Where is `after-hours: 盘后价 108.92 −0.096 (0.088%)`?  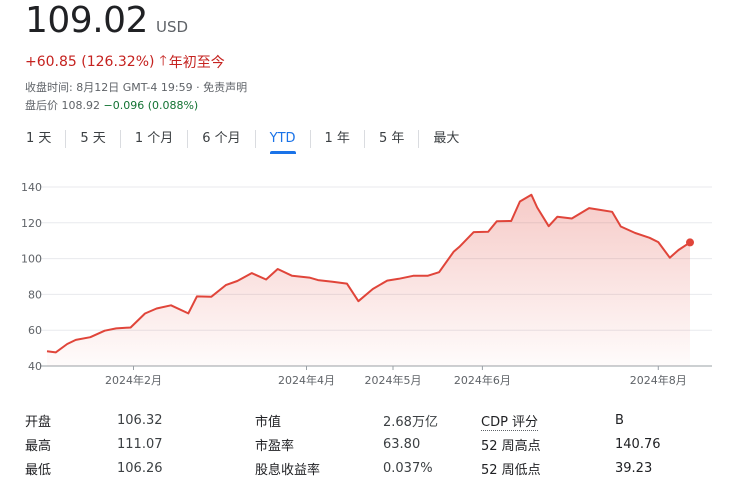
after-hours: 盘后价 108.92 −0.096 (0.088%) is located at coordinates (111, 105).